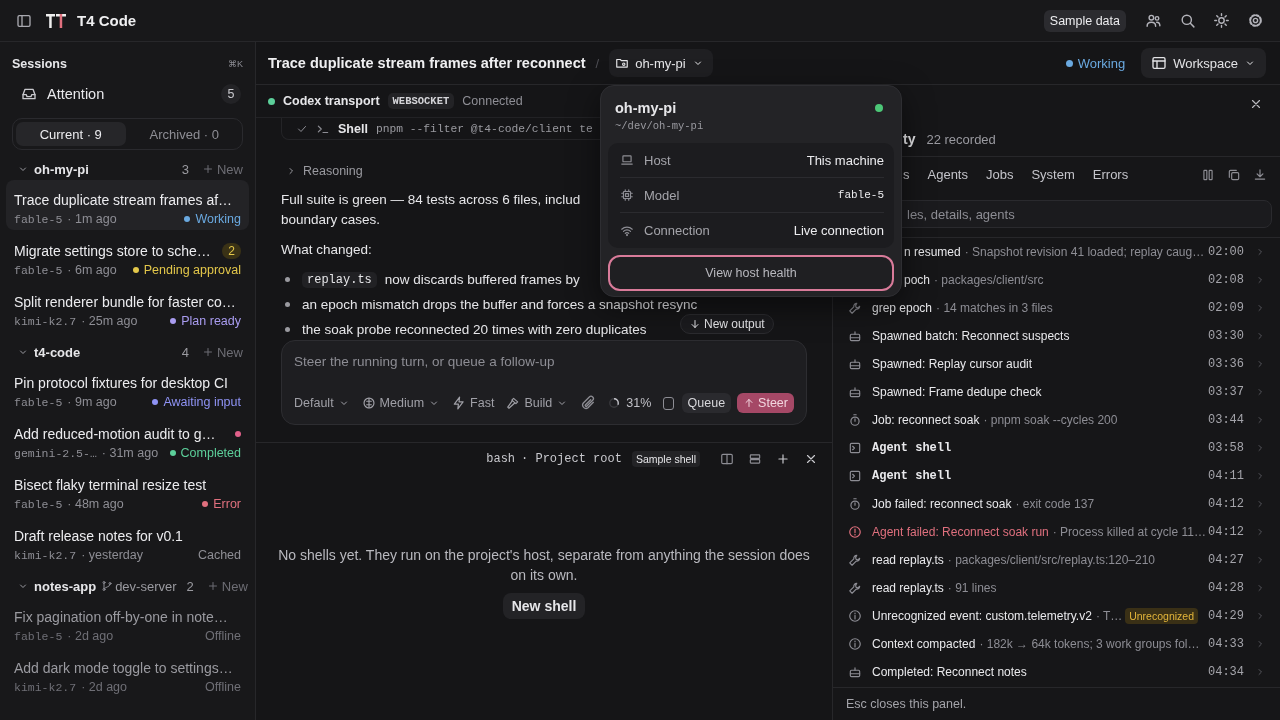  I want to click on activity-row: grep epoch · 14 matches in 3 files 02:09, so click(1056, 308).